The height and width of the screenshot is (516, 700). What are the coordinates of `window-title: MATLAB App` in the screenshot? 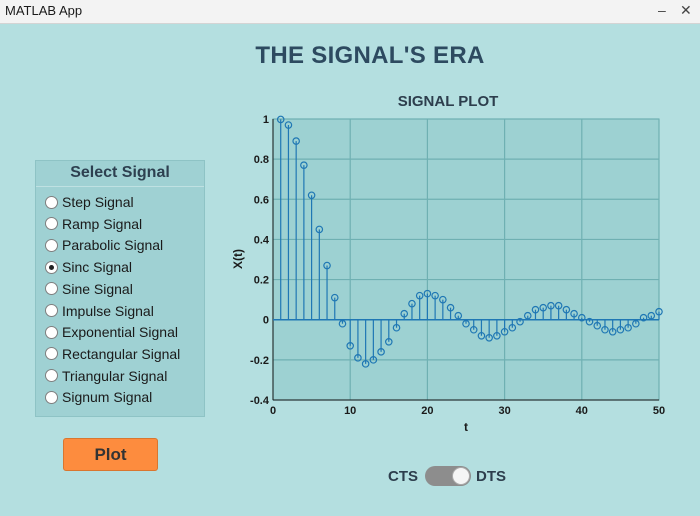 It's located at (44, 10).